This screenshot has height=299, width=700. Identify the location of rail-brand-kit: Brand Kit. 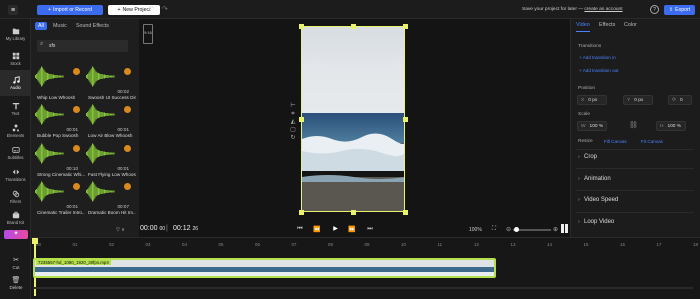
(15, 218).